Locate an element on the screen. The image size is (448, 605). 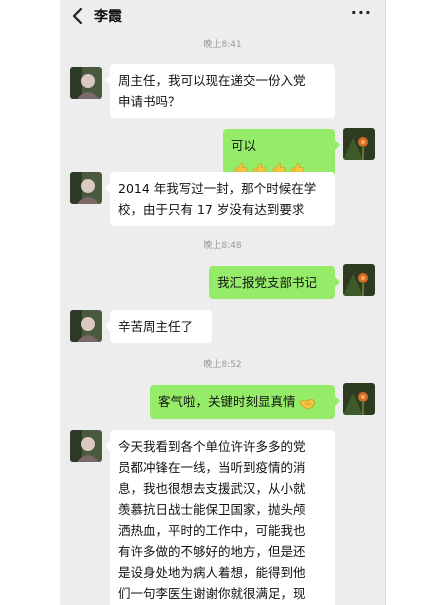
chat-header: 李霞 ··· is located at coordinates (222, 17).